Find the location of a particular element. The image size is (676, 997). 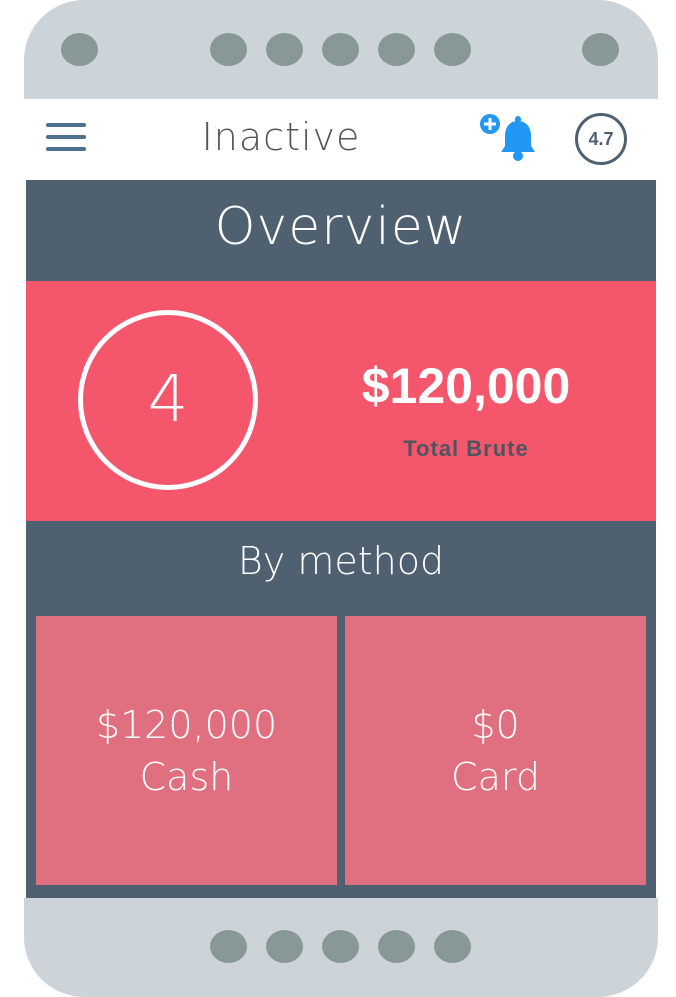

total-amount: $120,000 is located at coordinates (466, 386).